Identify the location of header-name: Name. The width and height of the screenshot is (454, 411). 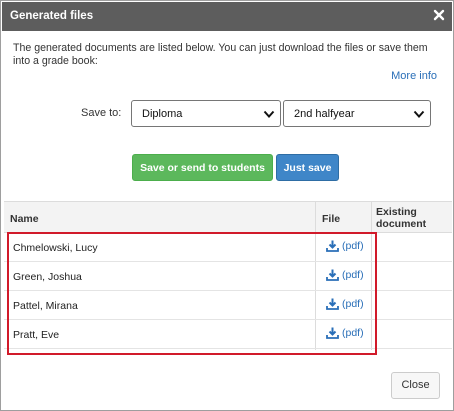
(24, 219).